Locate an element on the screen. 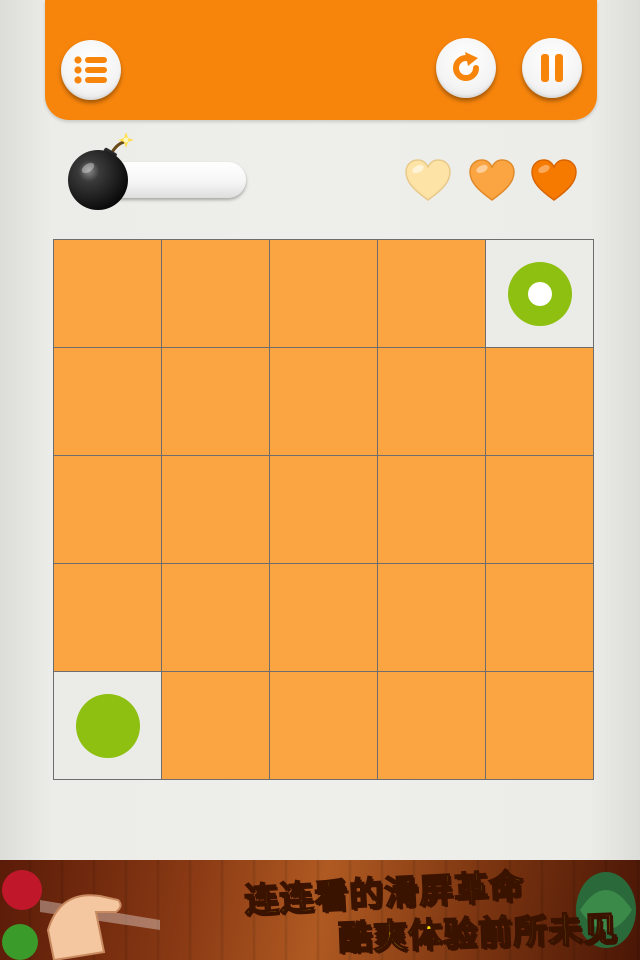  restart-button is located at coordinates (466, 68).